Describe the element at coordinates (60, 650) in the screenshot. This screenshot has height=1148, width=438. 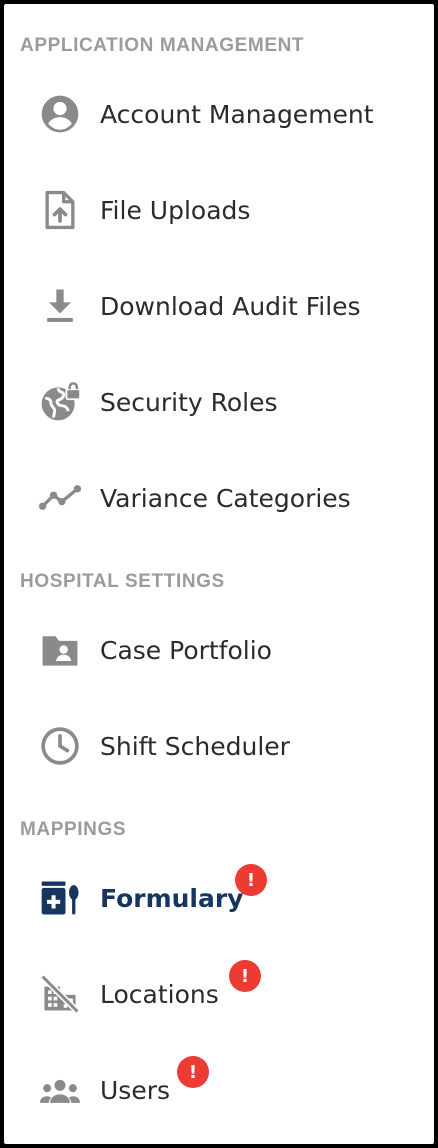
I see `folder-user-icon` at that location.